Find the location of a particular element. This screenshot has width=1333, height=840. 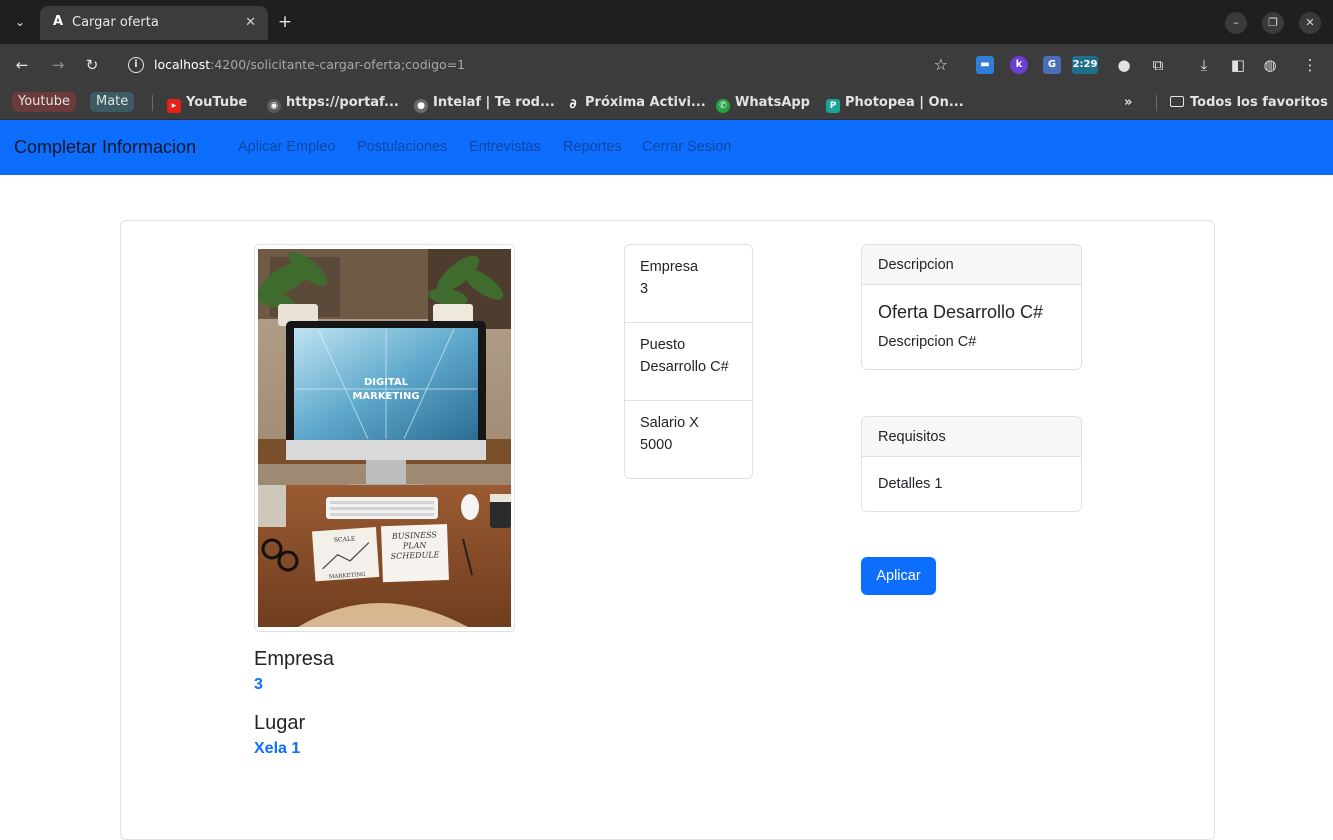

globe-icon: ◉ is located at coordinates (274, 106).